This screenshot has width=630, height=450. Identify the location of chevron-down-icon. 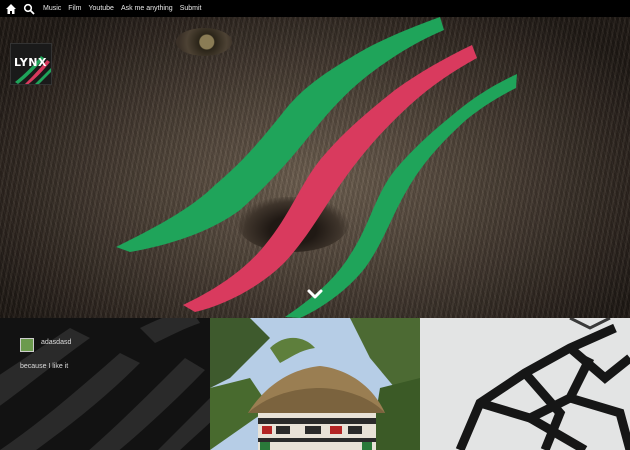
(315, 295).